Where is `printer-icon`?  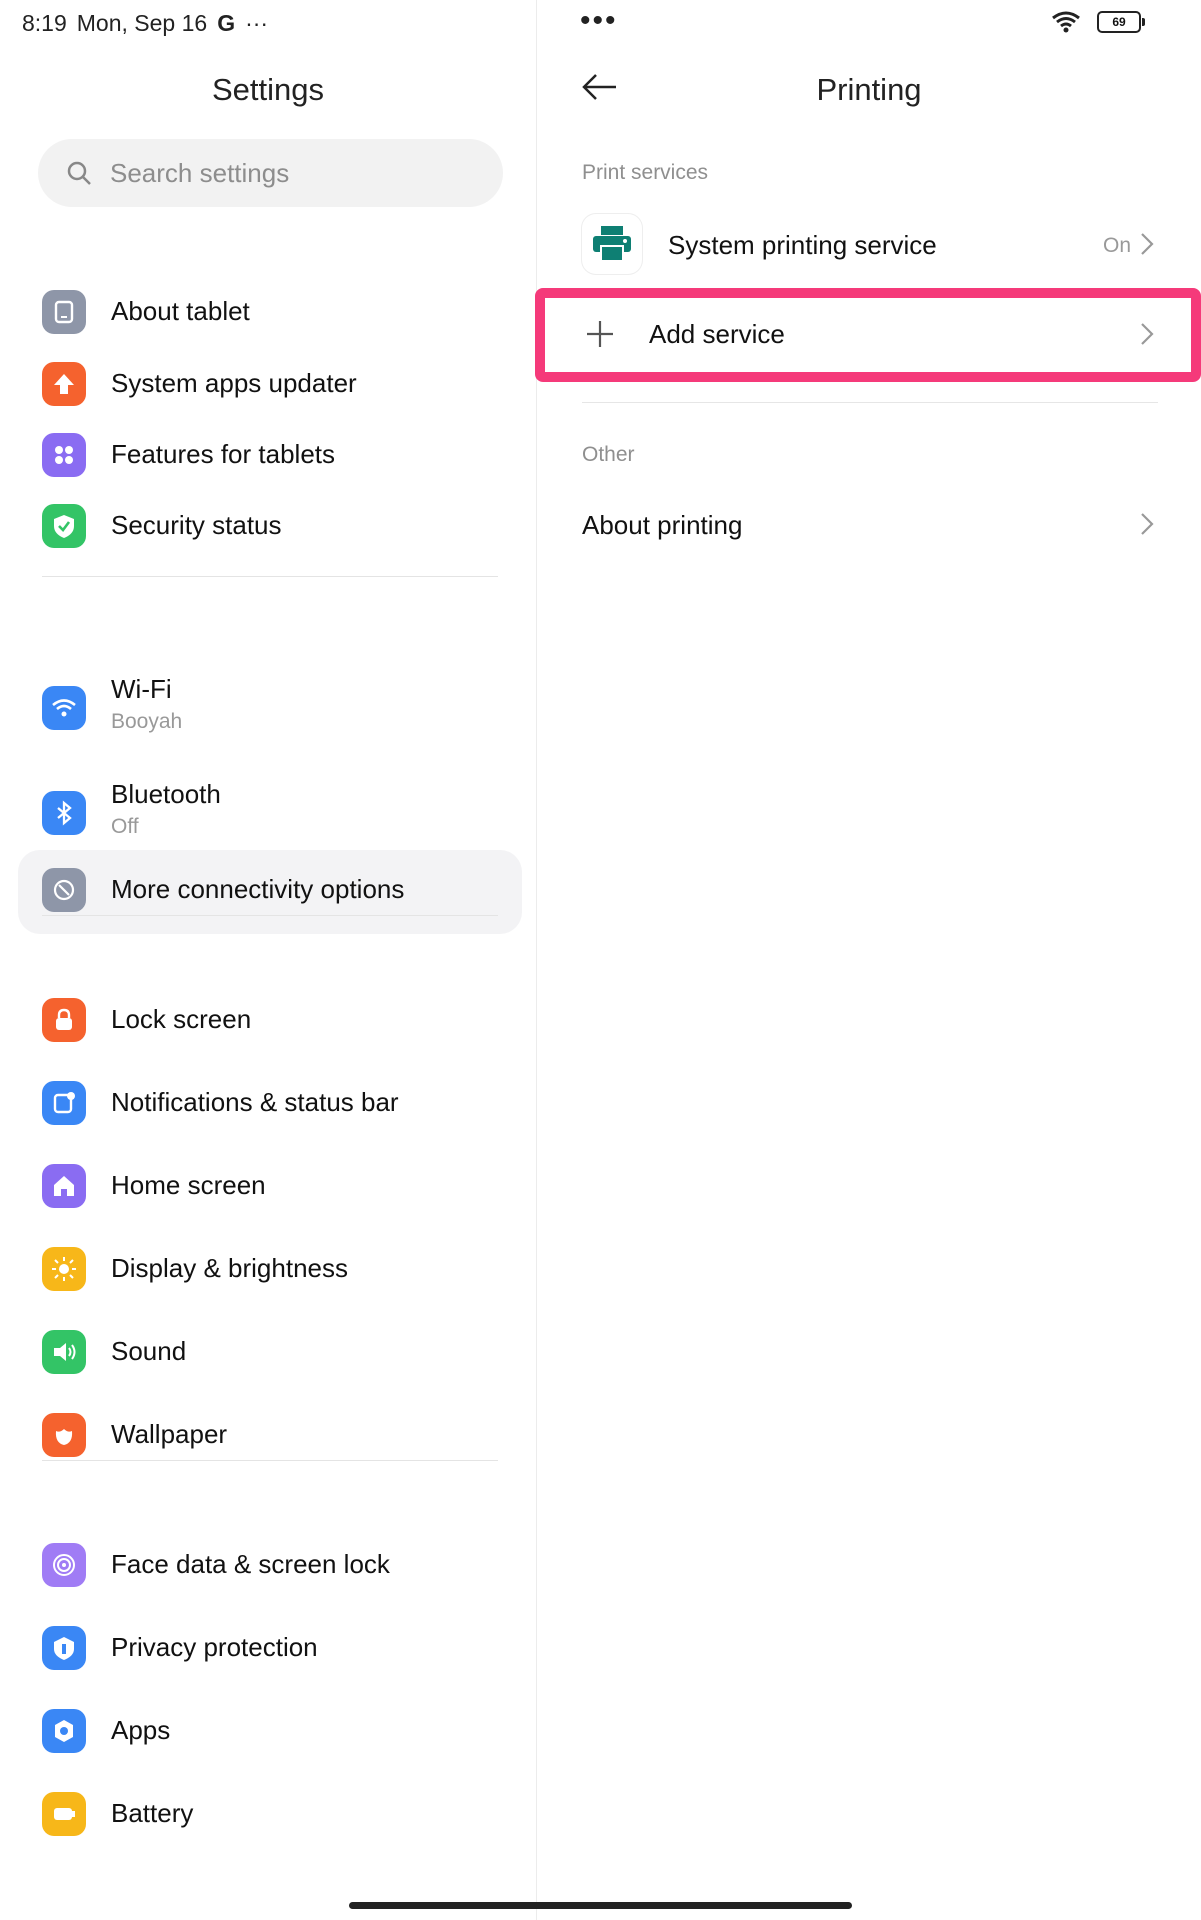
printer-icon is located at coordinates (612, 244).